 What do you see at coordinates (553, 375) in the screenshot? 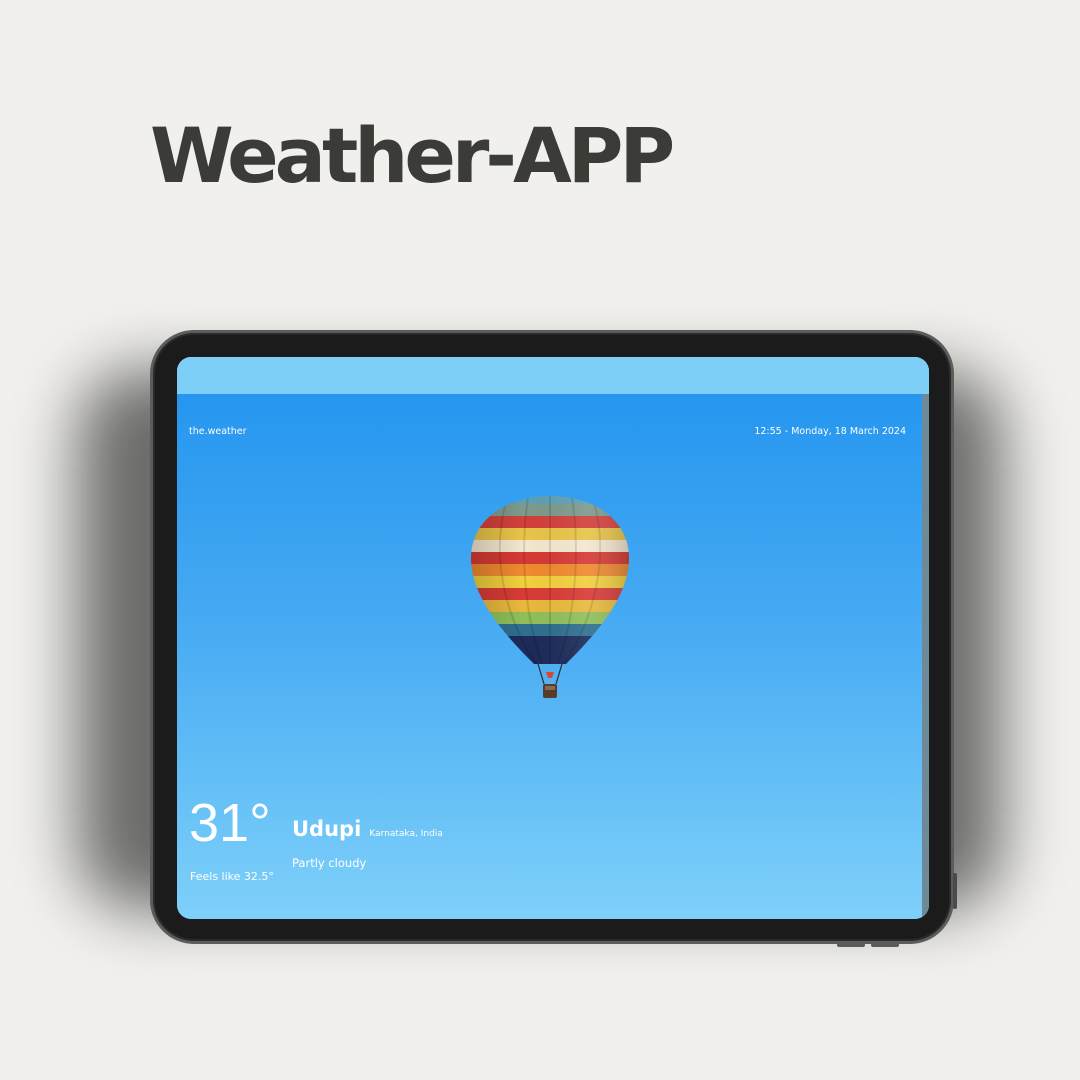
I see `browser-top-bar` at bounding box center [553, 375].